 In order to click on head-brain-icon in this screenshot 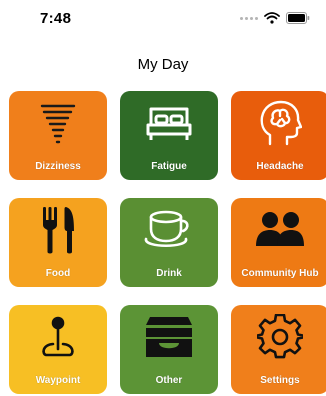, I will do `click(278, 123)`.